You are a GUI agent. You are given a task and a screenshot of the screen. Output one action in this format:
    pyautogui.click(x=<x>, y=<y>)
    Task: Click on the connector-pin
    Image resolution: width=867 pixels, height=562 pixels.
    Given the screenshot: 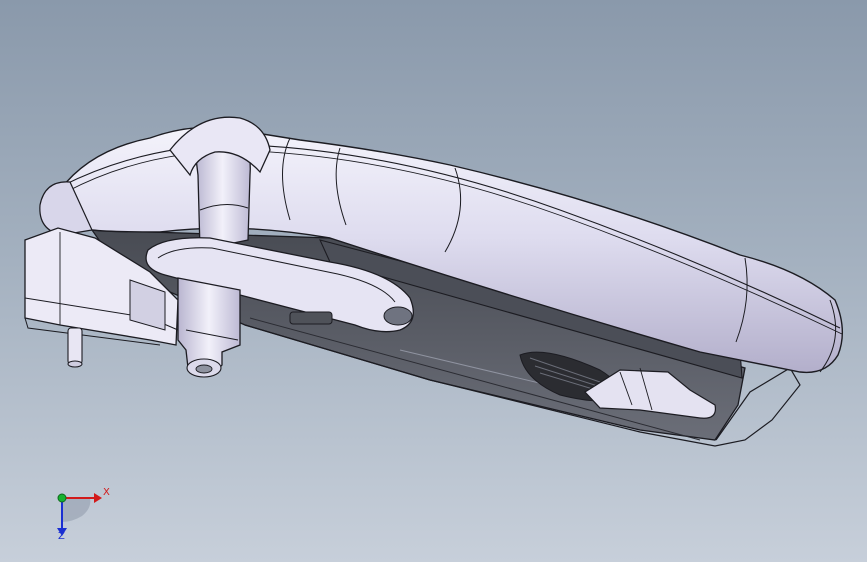 What is the action you would take?
    pyautogui.click(x=75, y=346)
    